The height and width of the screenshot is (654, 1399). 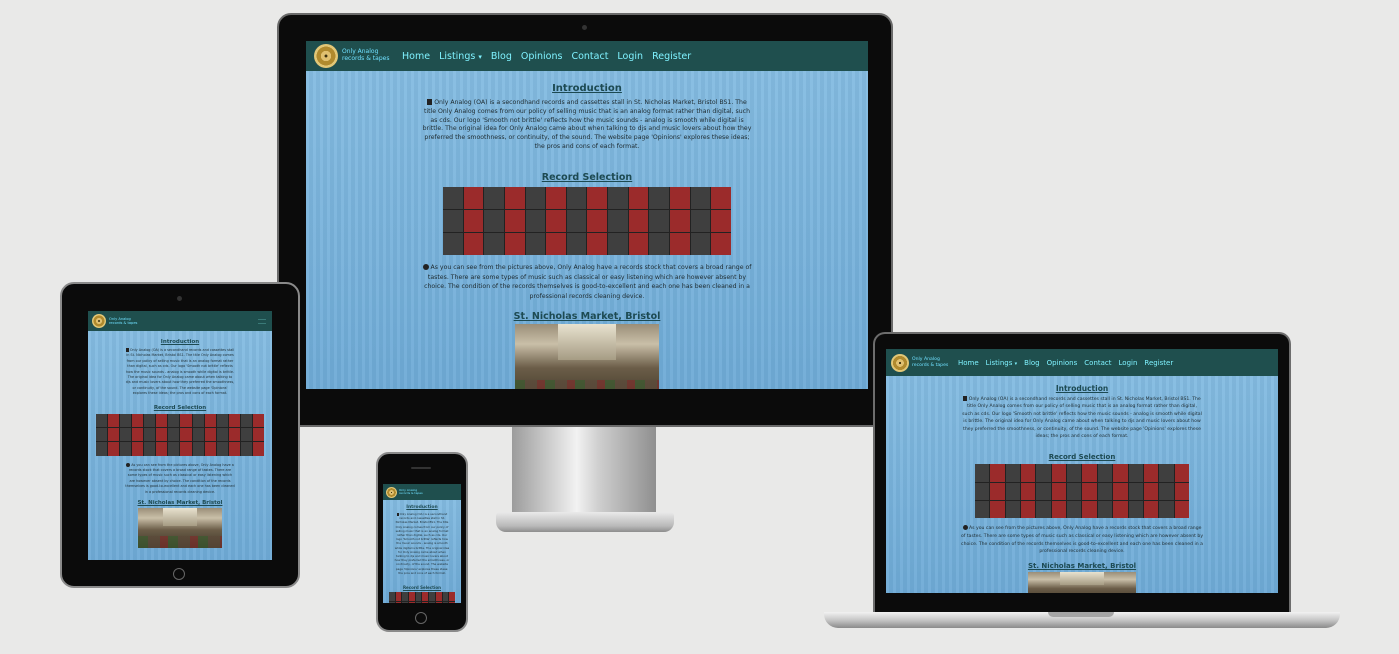 What do you see at coordinates (587, 356) in the screenshot?
I see `market-photo` at bounding box center [587, 356].